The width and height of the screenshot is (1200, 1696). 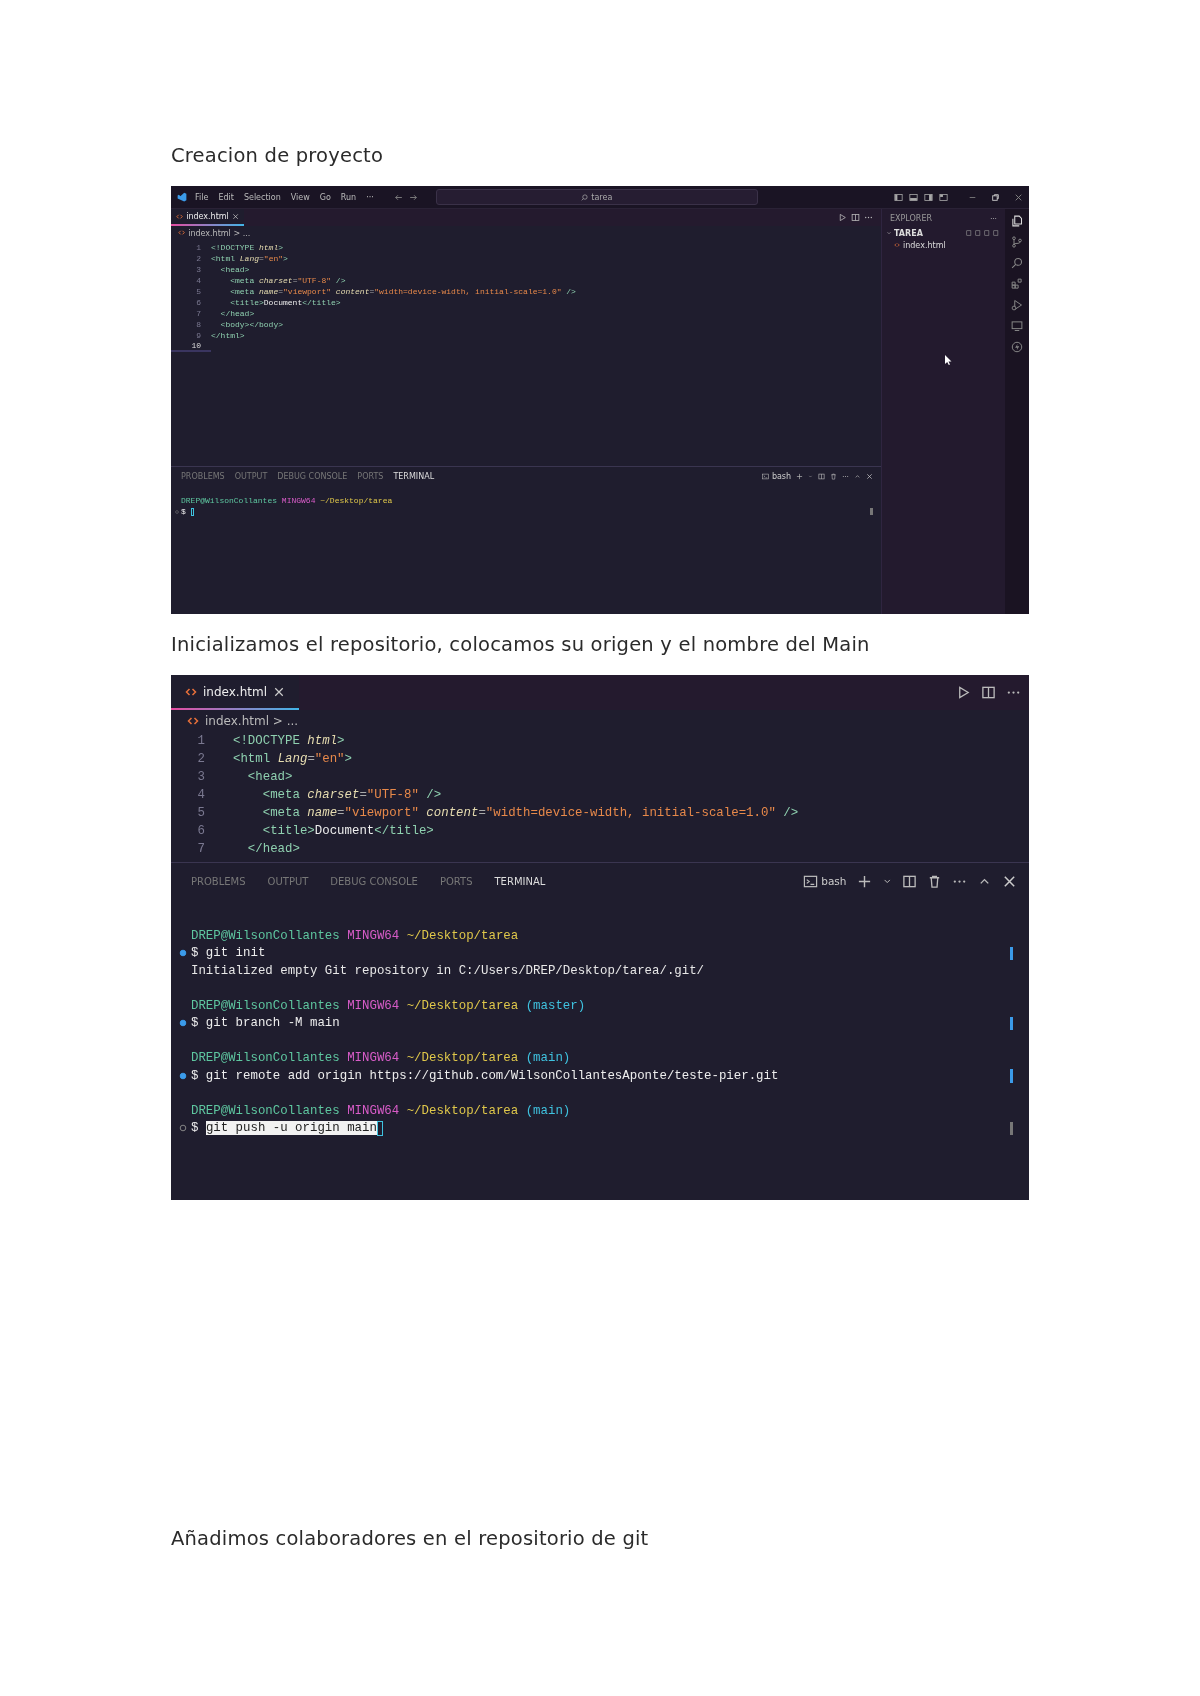 I want to click on terminal-command: $ git remote add origin https://github.com/WilsonCollantesAponte/teste-pier.git, so click(x=485, y=1075).